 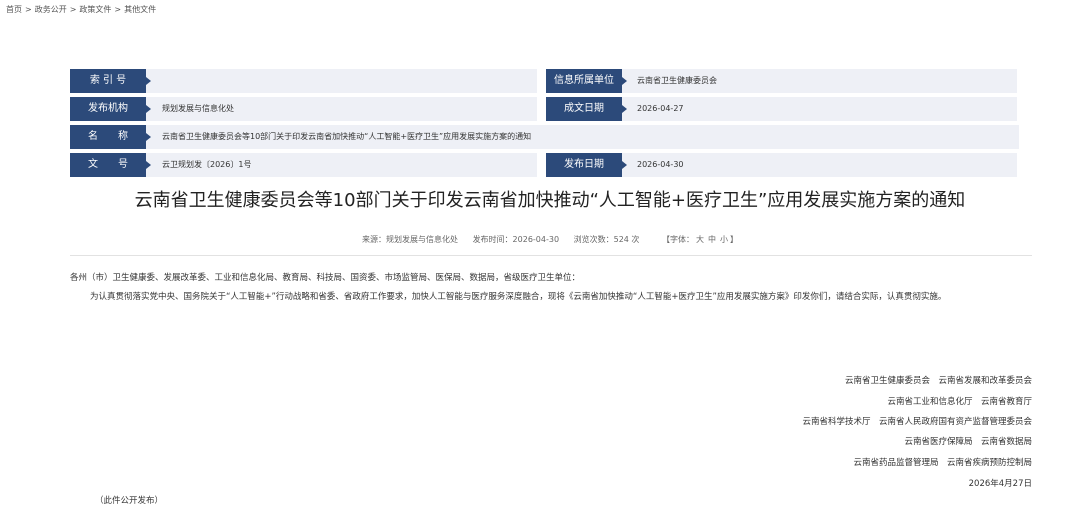 What do you see at coordinates (917, 422) in the screenshot?
I see `signatory-line: 云南省科学技术厅 云南省人民政府国有资产监督管理委员会` at bounding box center [917, 422].